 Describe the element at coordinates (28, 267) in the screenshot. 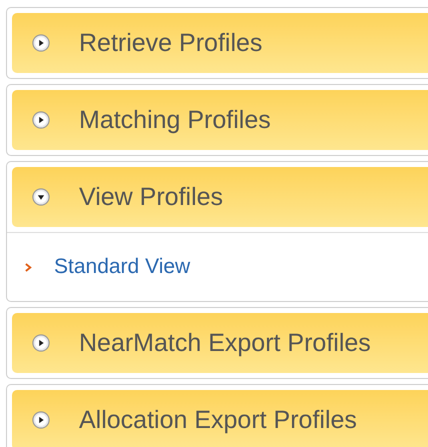

I see `chevron-icon` at that location.